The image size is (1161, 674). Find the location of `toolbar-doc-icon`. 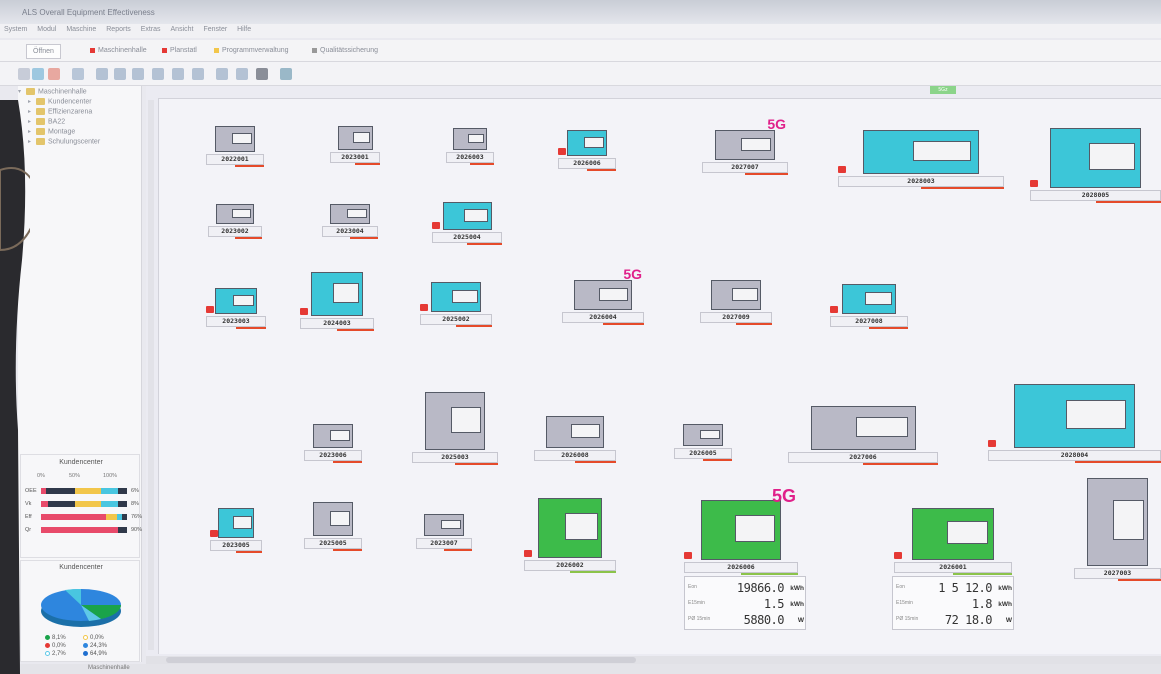

toolbar-doc-icon is located at coordinates (242, 74).